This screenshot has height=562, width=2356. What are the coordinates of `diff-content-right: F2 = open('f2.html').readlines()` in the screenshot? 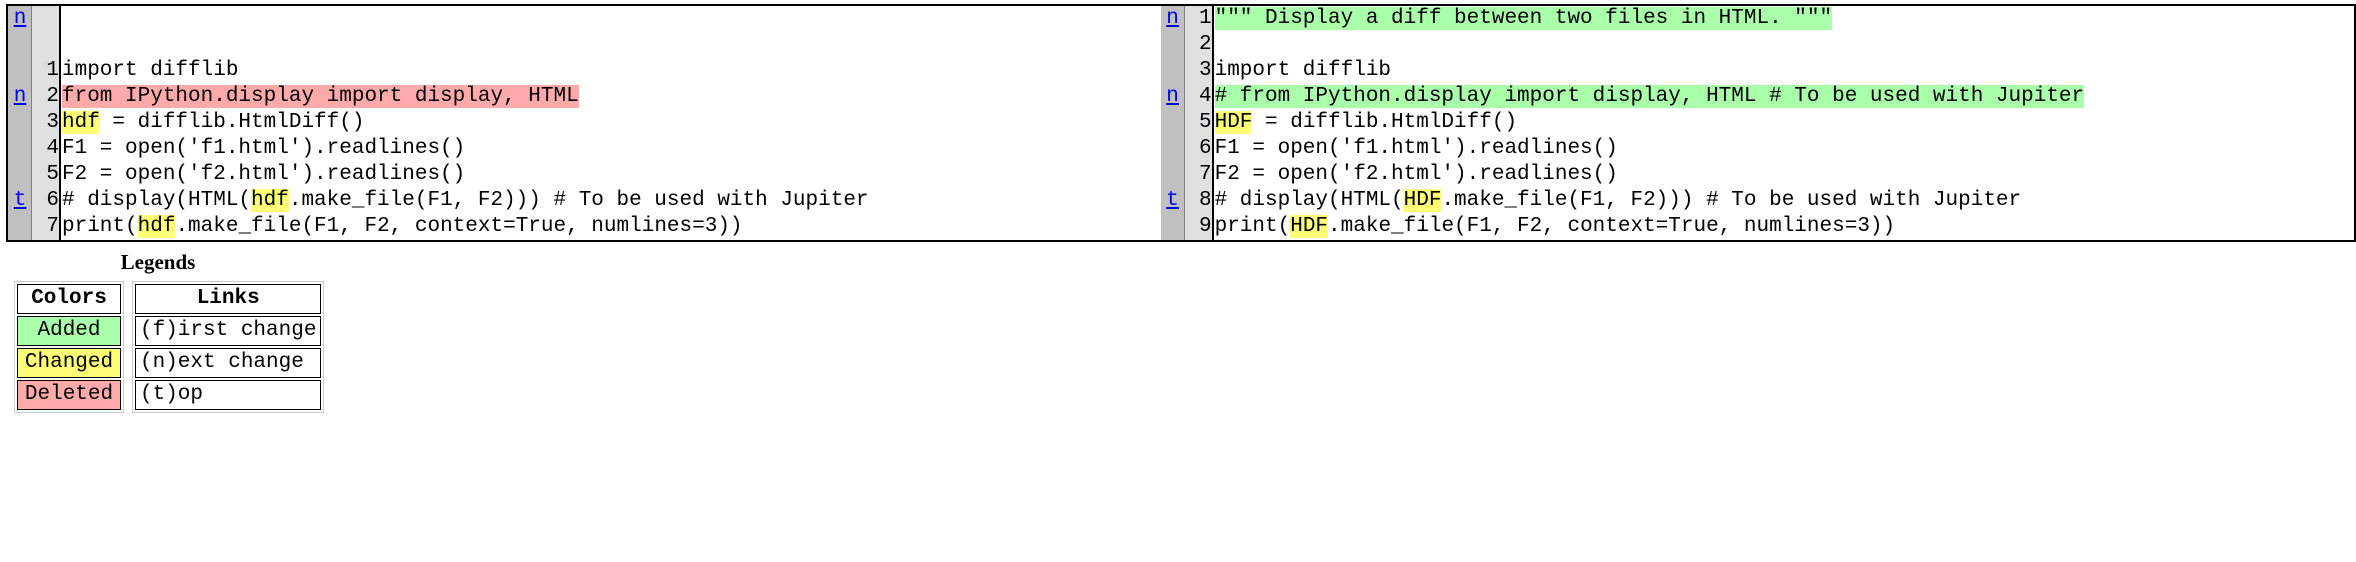 It's located at (1783, 175).